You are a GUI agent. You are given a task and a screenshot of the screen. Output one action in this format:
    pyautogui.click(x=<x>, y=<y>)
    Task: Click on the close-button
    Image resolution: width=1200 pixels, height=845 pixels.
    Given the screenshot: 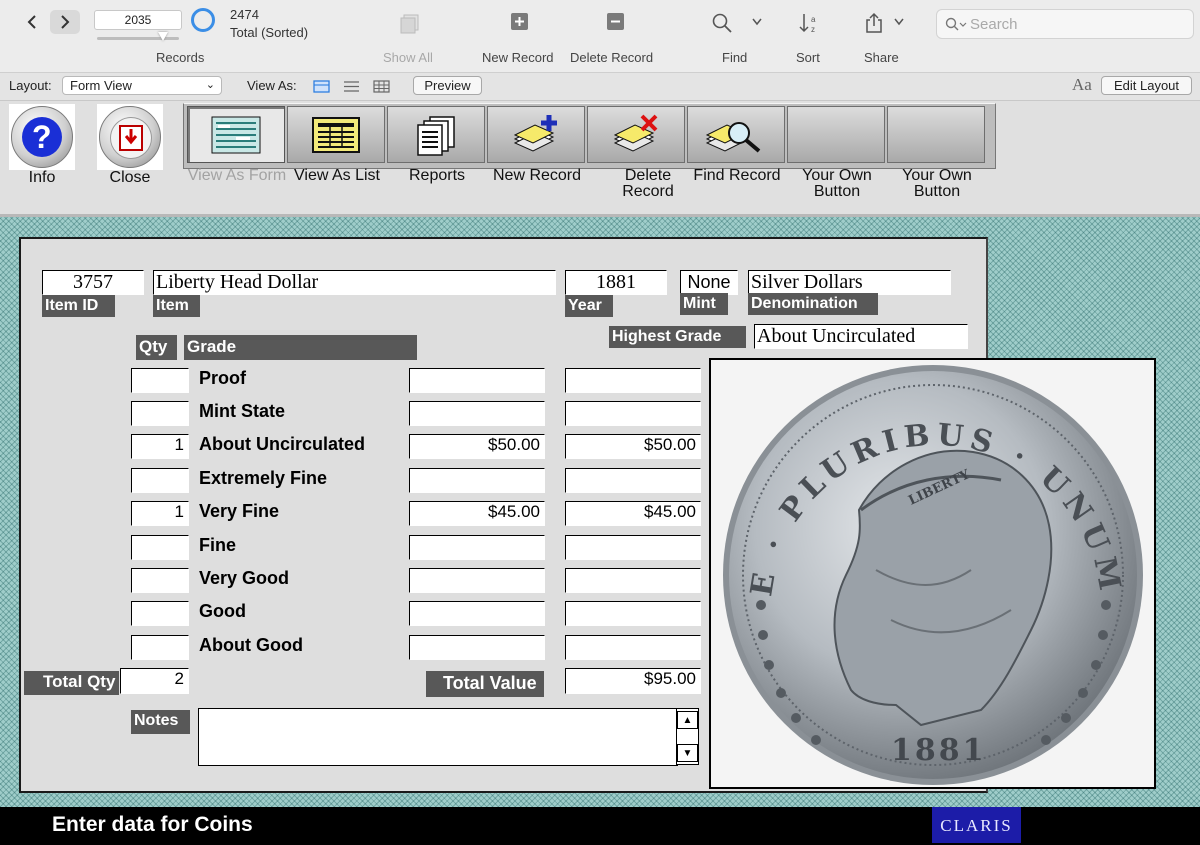 What is the action you would take?
    pyautogui.click(x=130, y=137)
    